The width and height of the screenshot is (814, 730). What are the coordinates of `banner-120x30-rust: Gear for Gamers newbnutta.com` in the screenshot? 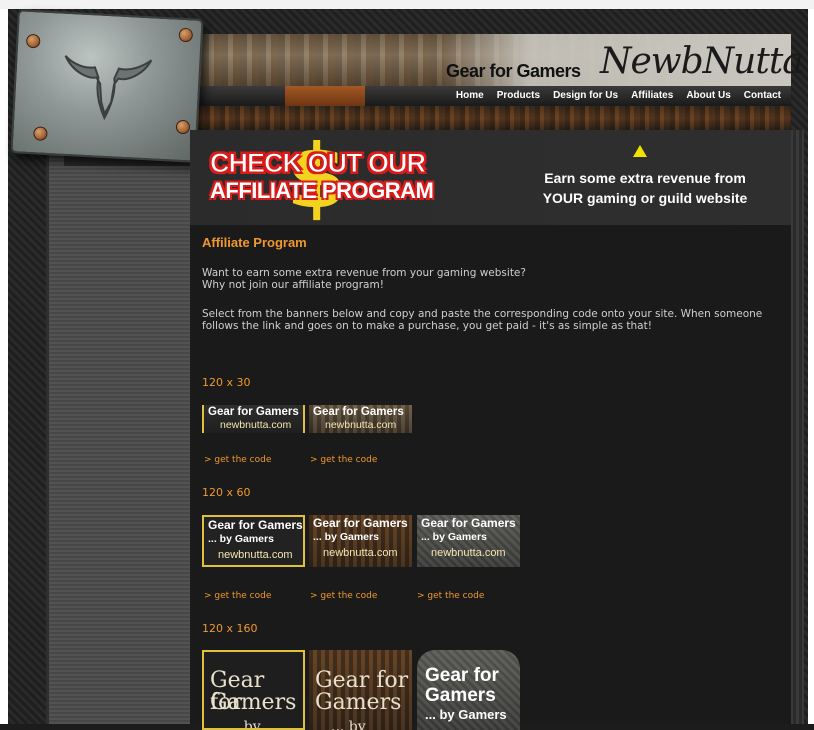 It's located at (360, 419).